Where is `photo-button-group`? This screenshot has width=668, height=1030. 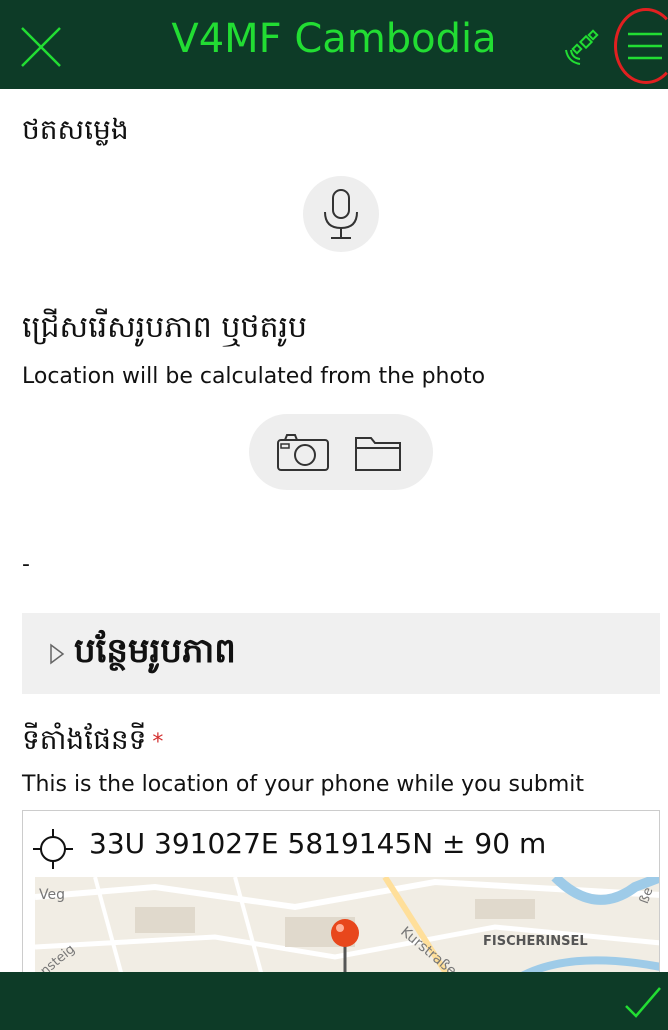 photo-button-group is located at coordinates (341, 452).